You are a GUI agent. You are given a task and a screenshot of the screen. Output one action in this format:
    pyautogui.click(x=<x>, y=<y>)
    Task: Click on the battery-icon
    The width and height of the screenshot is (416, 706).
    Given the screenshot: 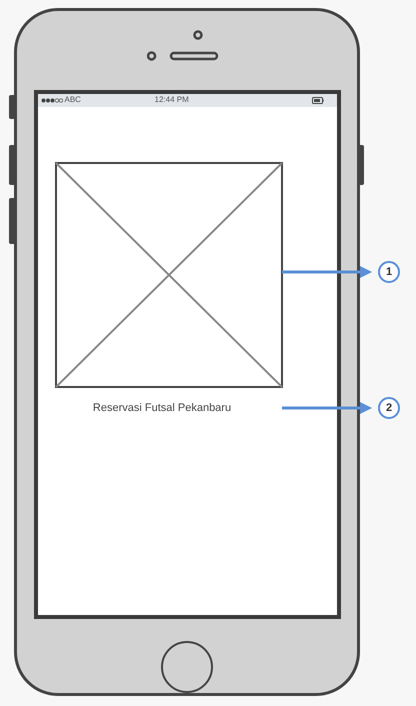 What is the action you would take?
    pyautogui.click(x=318, y=100)
    